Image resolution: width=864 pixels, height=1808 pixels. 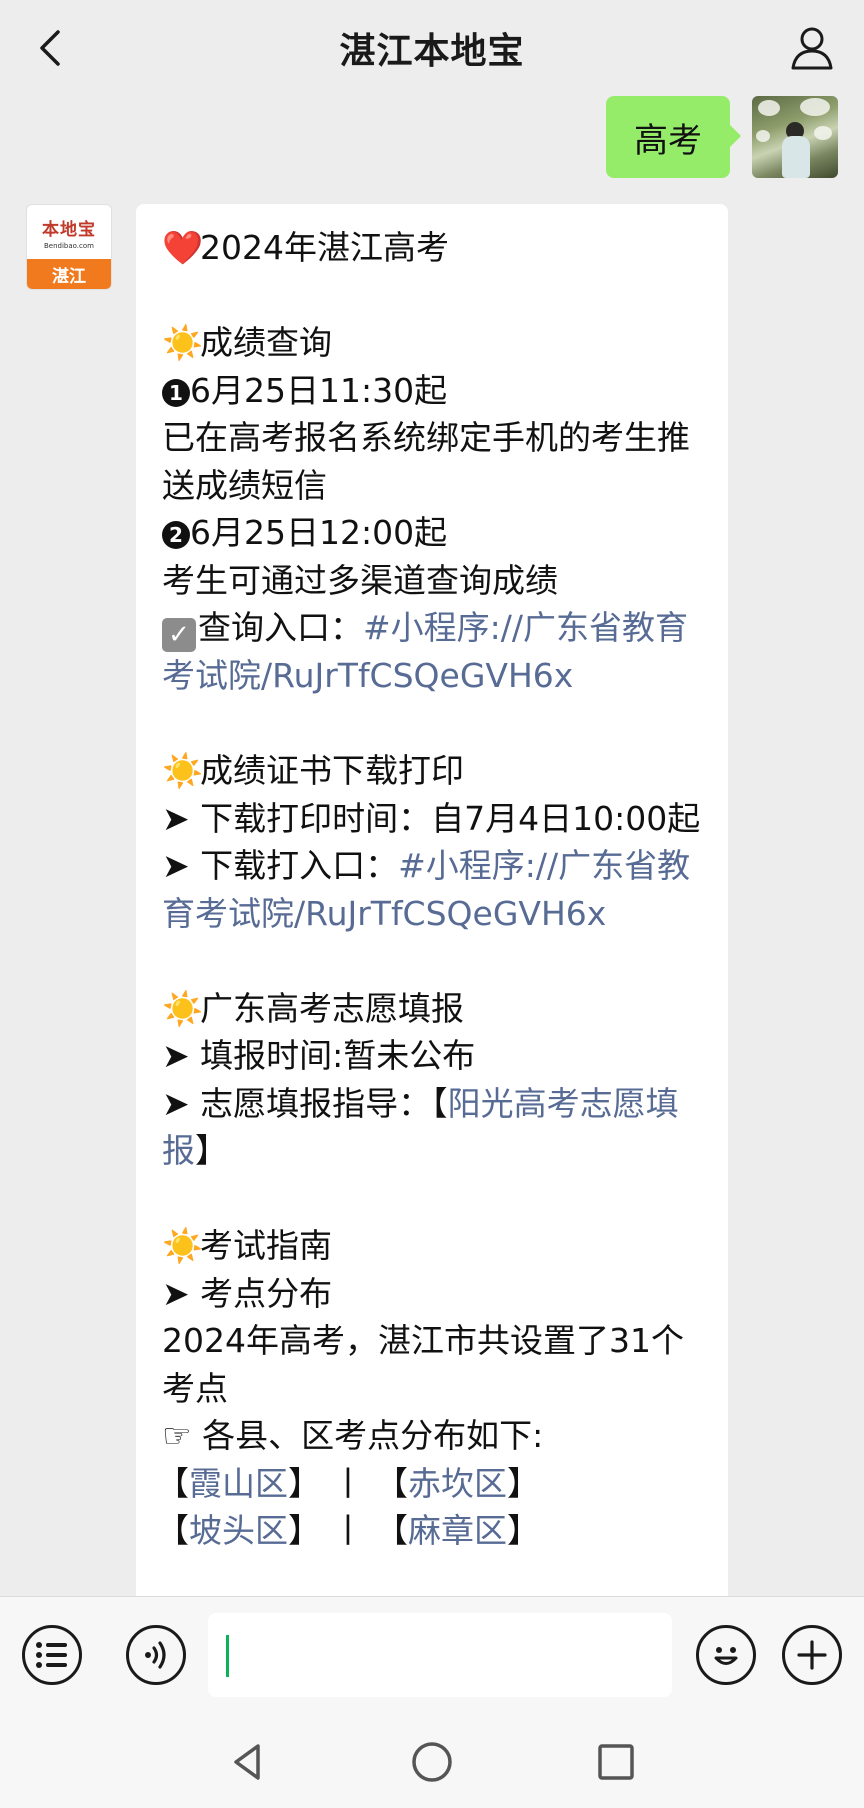 What do you see at coordinates (795, 137) in the screenshot?
I see `user-avatar` at bounding box center [795, 137].